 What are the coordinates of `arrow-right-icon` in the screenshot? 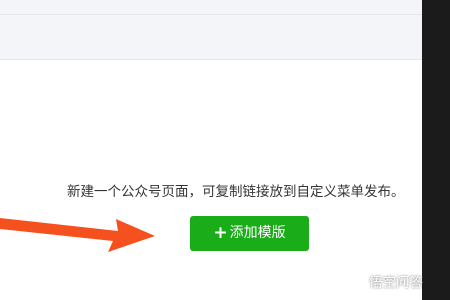 It's located at (77, 235).